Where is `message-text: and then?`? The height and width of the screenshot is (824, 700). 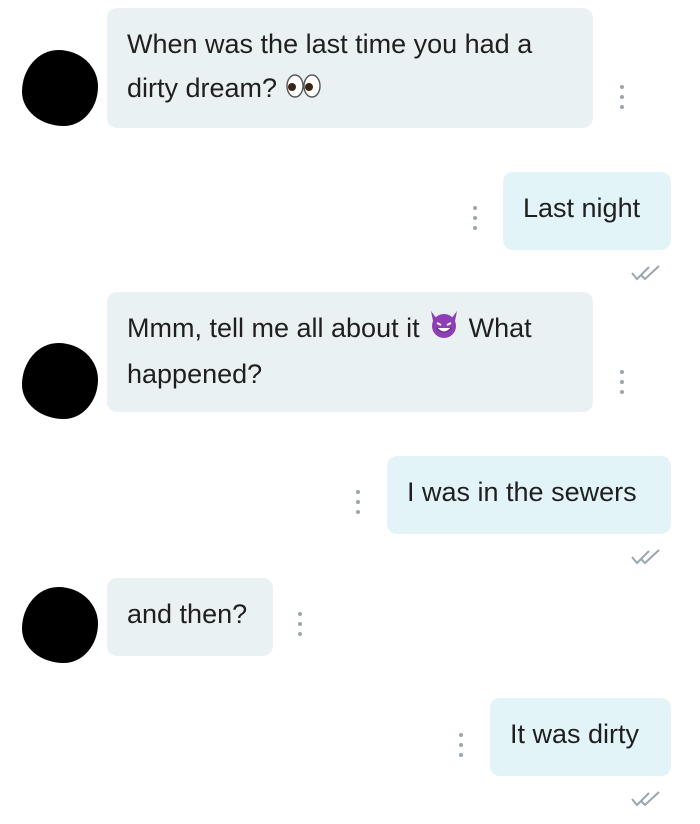
message-text: and then? is located at coordinates (187, 614).